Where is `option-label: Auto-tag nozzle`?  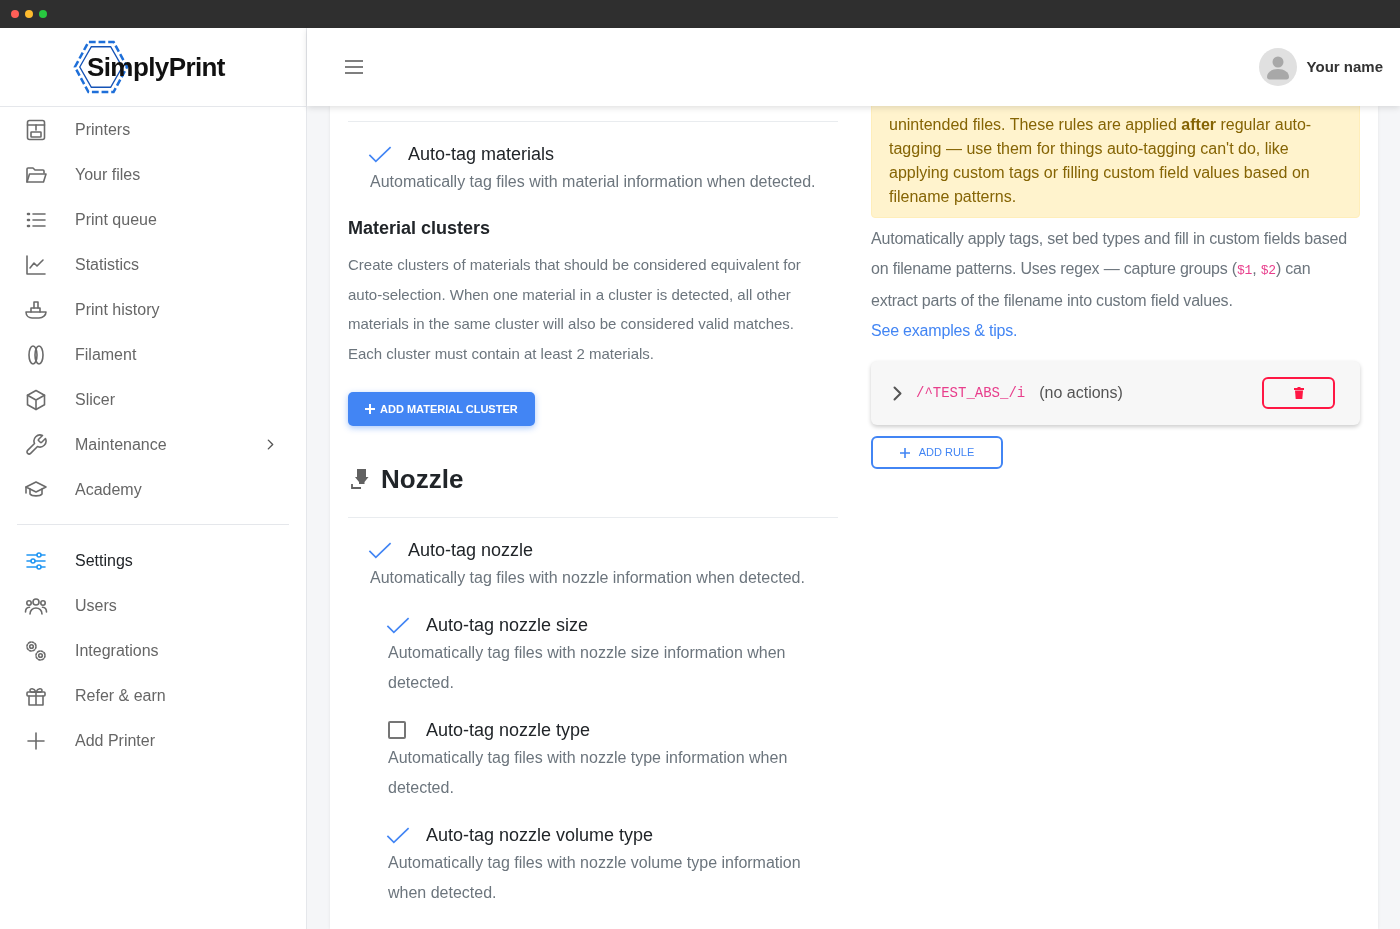 option-label: Auto-tag nozzle is located at coordinates (471, 550).